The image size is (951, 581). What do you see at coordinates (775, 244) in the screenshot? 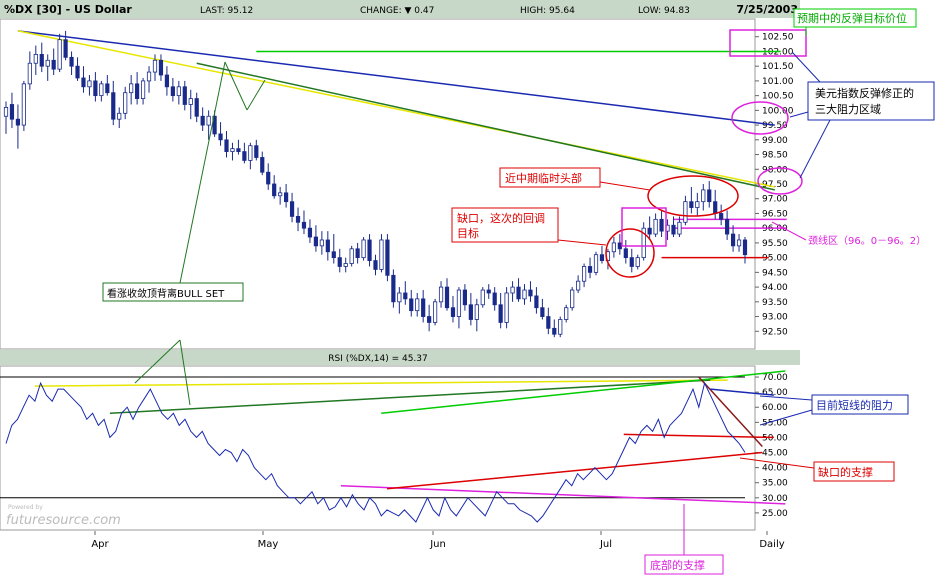
I see `price-tick-label: 95.50` at bounding box center [775, 244].